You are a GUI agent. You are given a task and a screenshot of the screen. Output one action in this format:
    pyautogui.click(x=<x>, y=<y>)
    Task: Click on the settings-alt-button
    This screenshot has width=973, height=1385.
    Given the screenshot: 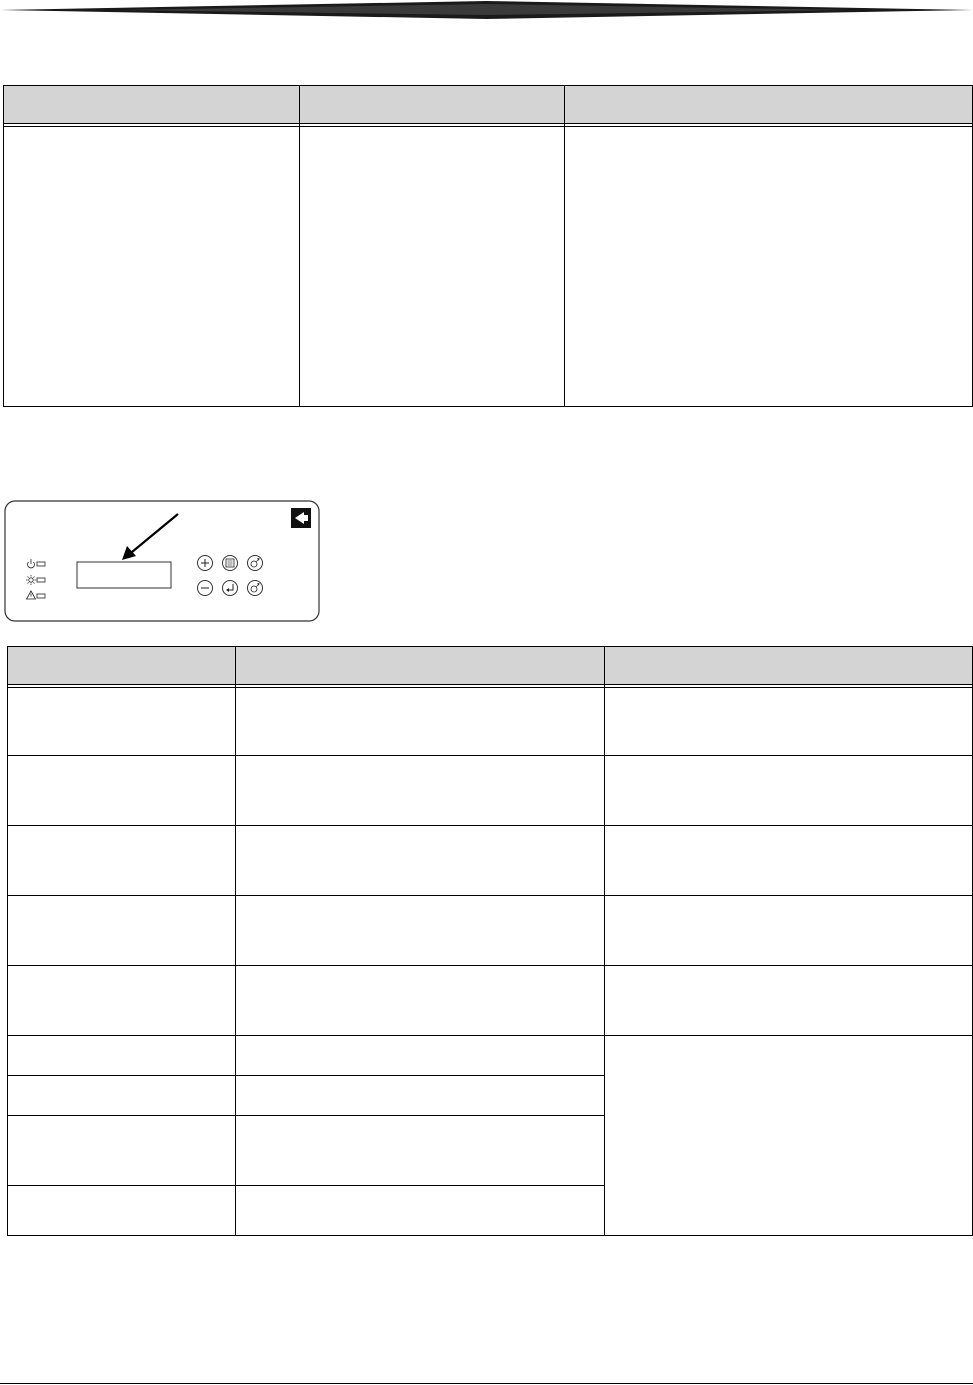 What is the action you would take?
    pyautogui.click(x=255, y=588)
    